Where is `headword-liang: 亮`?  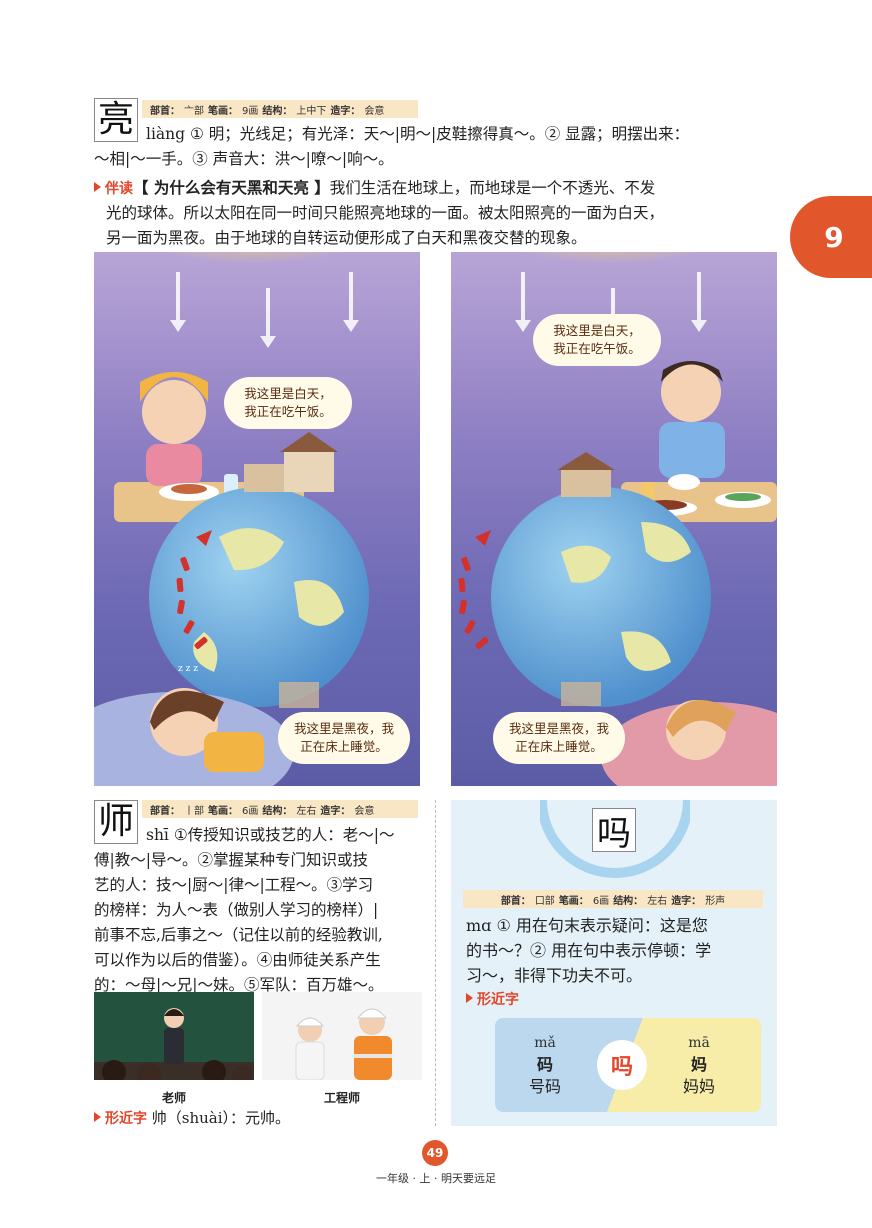 headword-liang: 亮 is located at coordinates (115, 119).